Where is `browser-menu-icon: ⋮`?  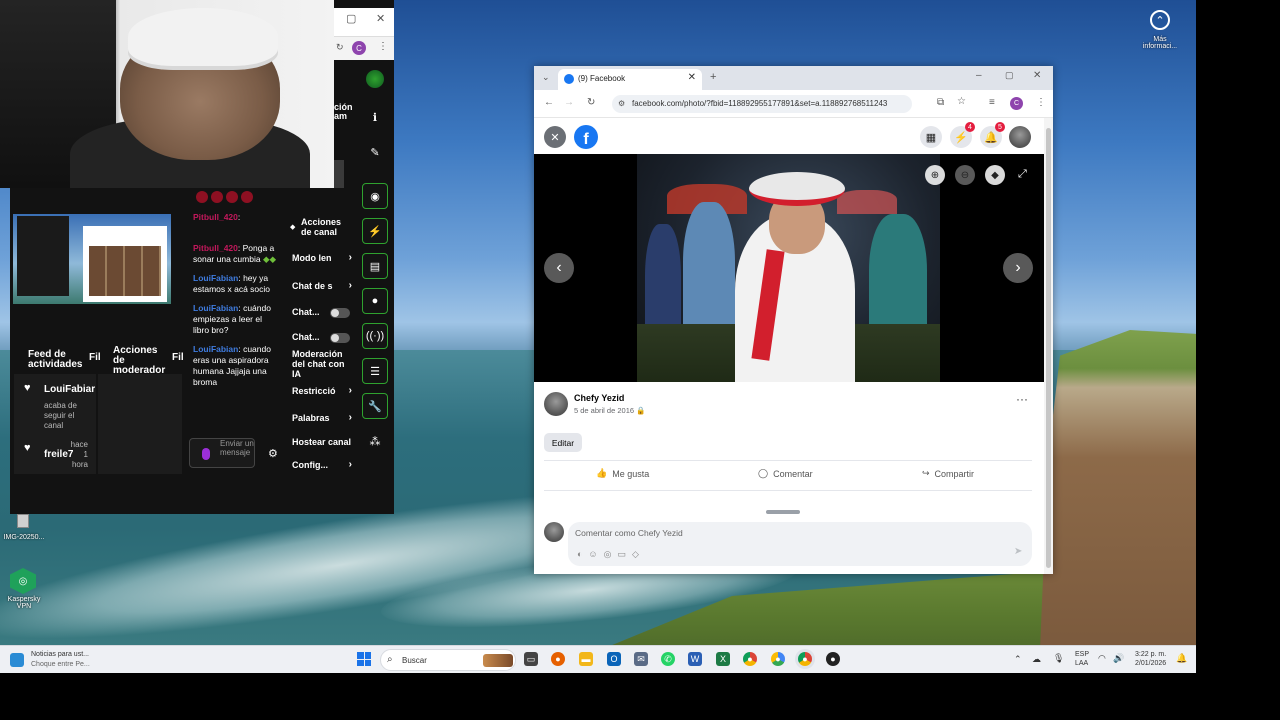
browser-menu-icon: ⋮ is located at coordinates (1041, 102).